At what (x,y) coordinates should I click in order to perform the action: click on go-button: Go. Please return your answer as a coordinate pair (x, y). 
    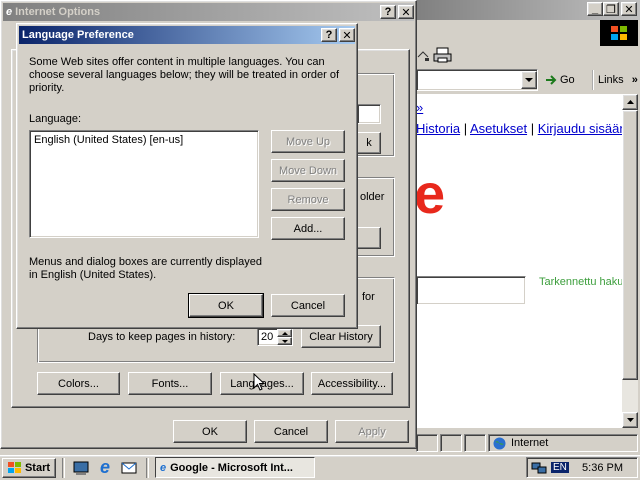
    Looking at the image, I should click on (567, 80).